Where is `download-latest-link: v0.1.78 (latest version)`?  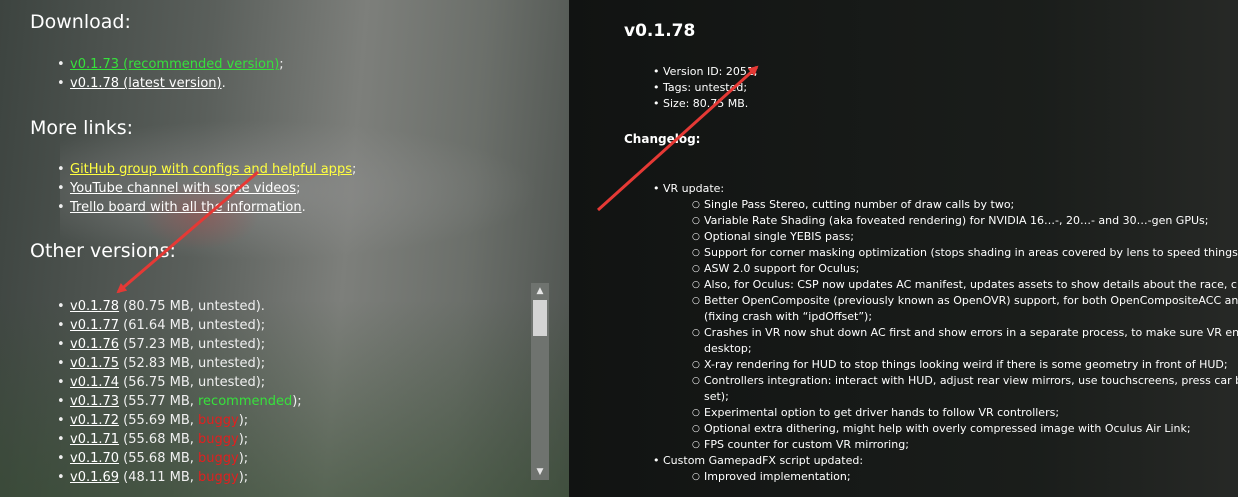 download-latest-link: v0.1.78 (latest version) is located at coordinates (146, 83).